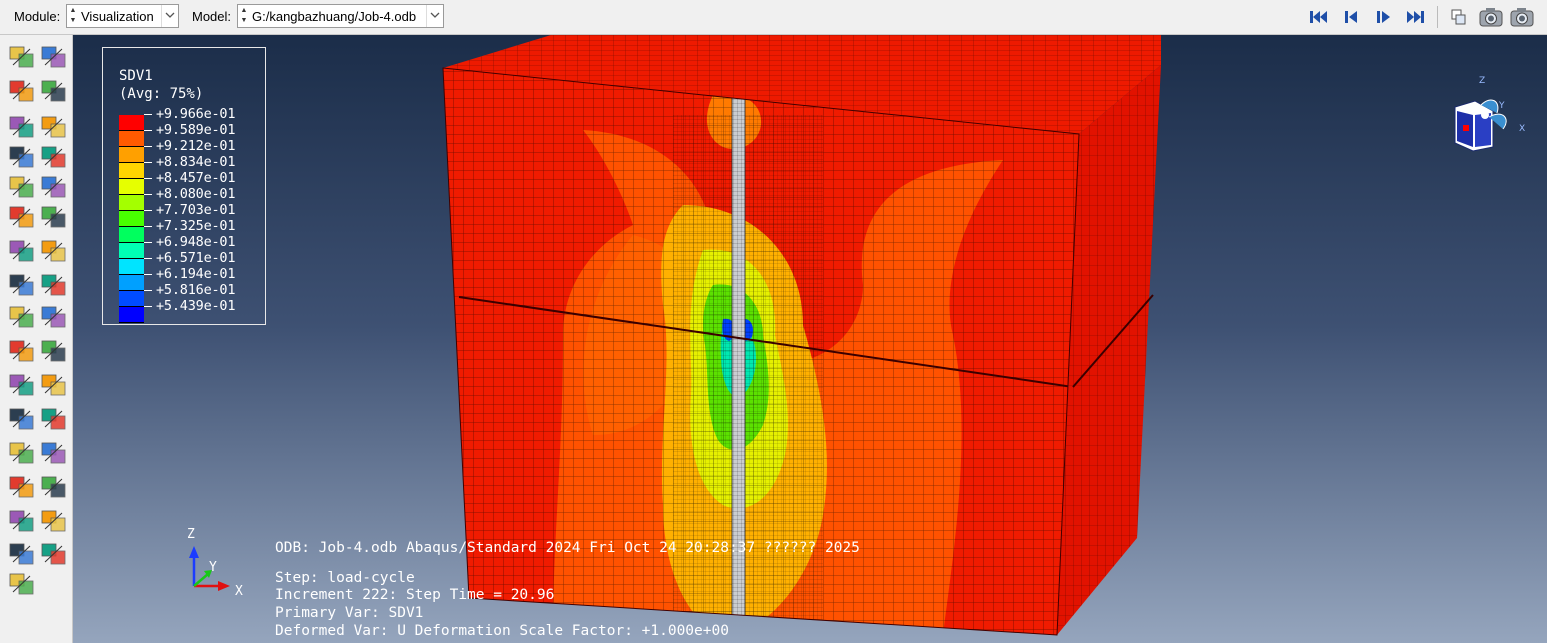  Describe the element at coordinates (22, 487) in the screenshot. I see `free-body-icon` at that location.